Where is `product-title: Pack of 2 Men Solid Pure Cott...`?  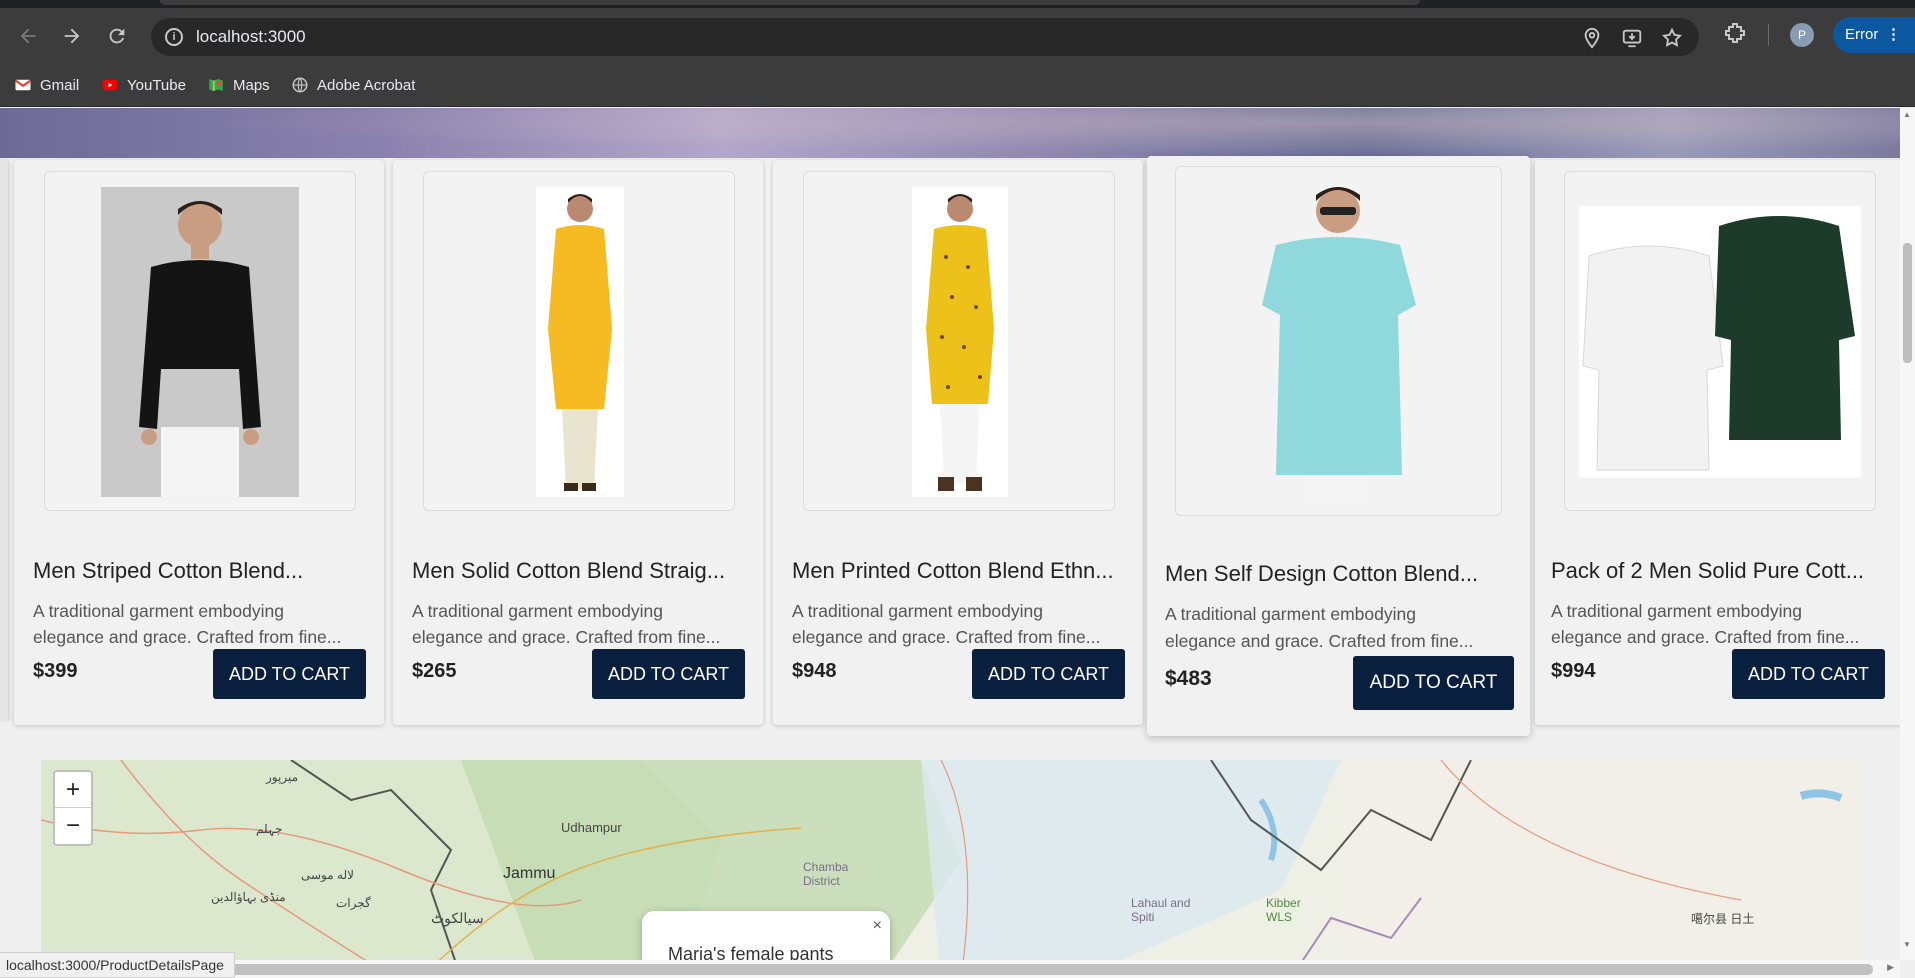 product-title: Pack of 2 Men Solid Pure Cott... is located at coordinates (1707, 571).